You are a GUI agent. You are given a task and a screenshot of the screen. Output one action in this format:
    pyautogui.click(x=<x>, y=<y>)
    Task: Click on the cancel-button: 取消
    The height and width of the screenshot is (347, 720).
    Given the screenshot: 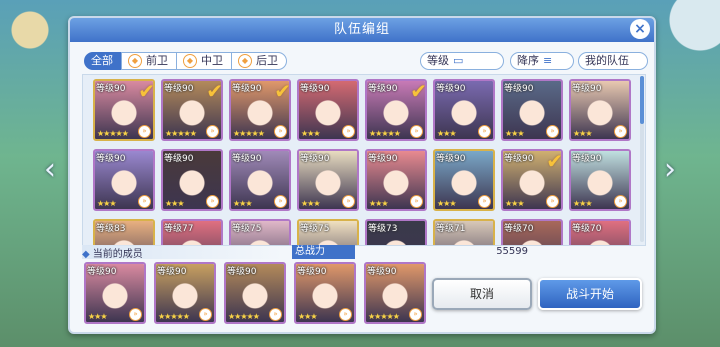 What is the action you would take?
    pyautogui.click(x=482, y=294)
    